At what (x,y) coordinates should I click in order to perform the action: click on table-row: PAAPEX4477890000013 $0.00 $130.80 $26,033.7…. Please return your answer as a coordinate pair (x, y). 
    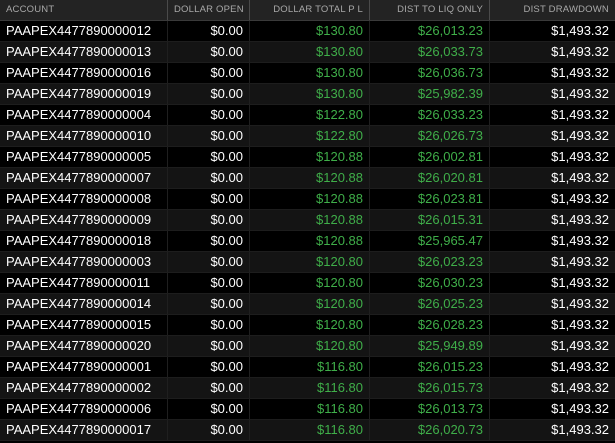
    Looking at the image, I should click on (307, 52).